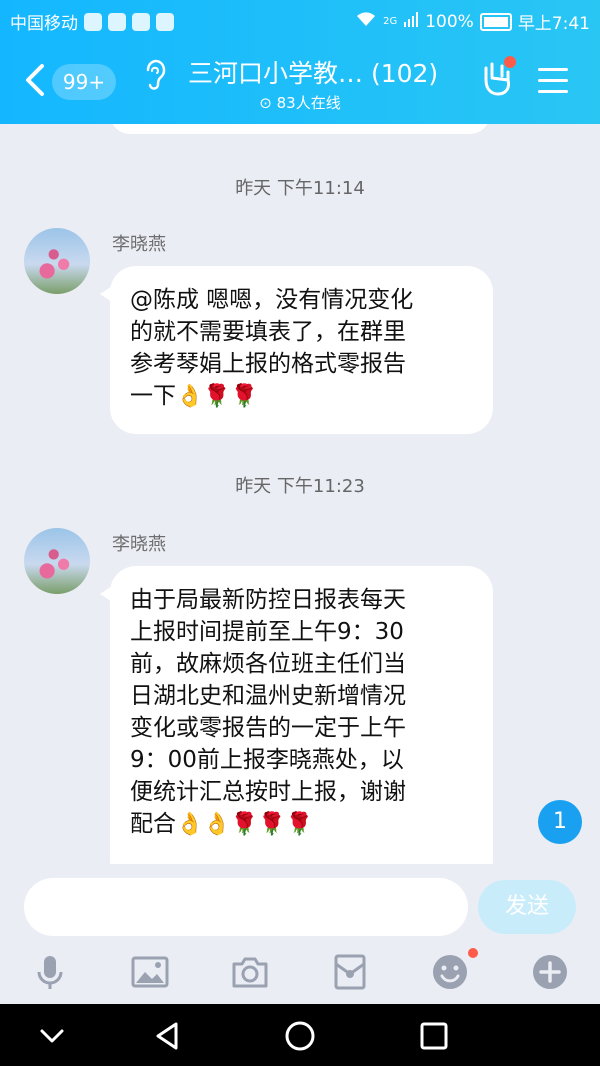 Image resolution: width=600 pixels, height=1066 pixels. What do you see at coordinates (93, 21) in the screenshot?
I see `baidu-icon` at bounding box center [93, 21].